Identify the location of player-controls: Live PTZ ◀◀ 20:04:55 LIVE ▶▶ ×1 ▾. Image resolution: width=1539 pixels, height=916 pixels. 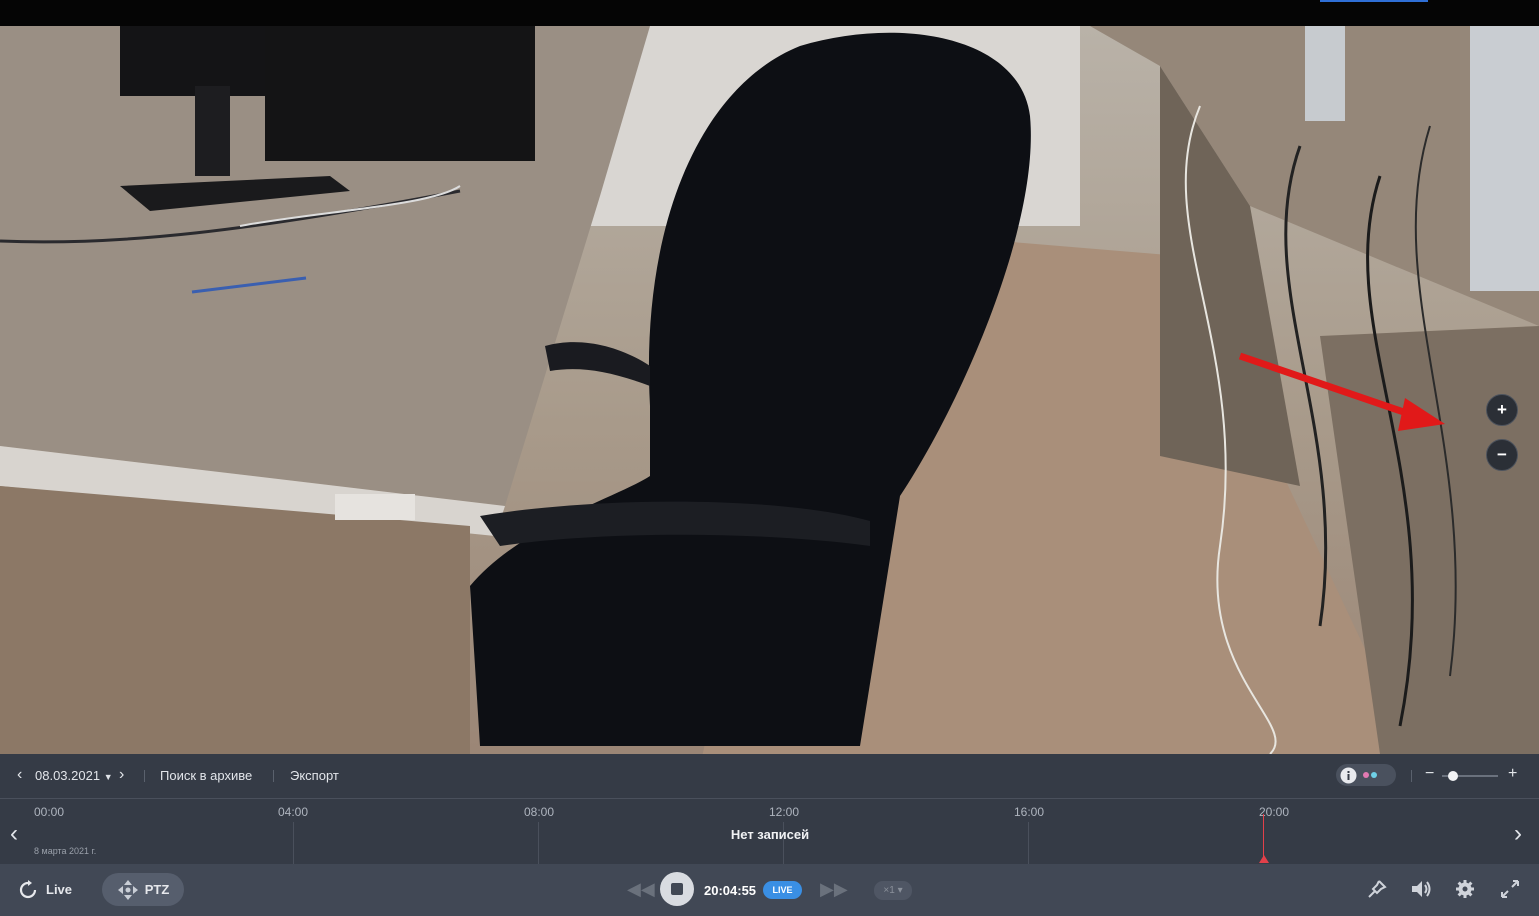
(769, 890).